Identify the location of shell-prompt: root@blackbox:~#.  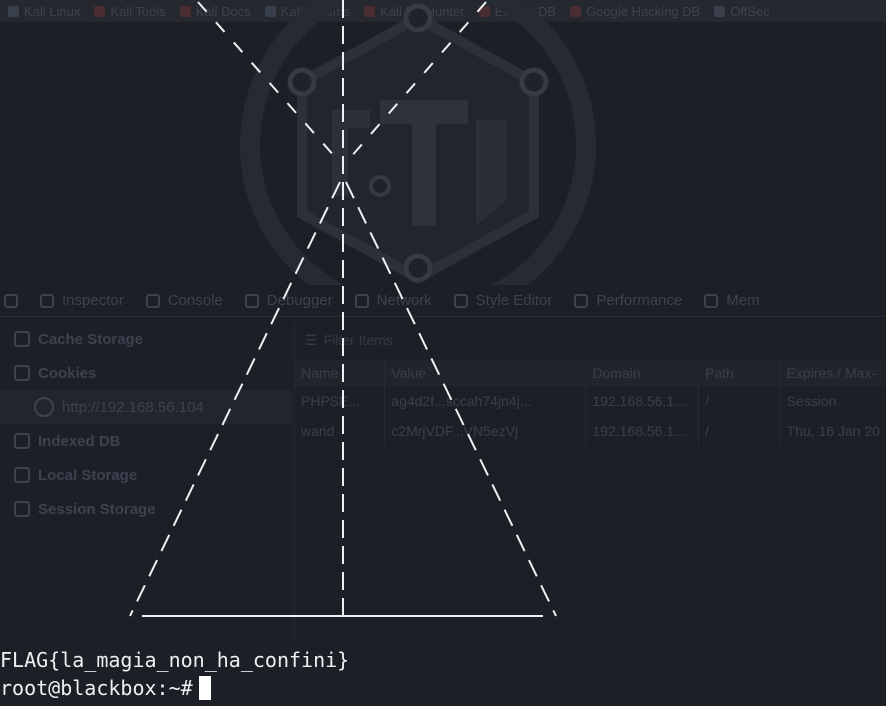
(96, 688).